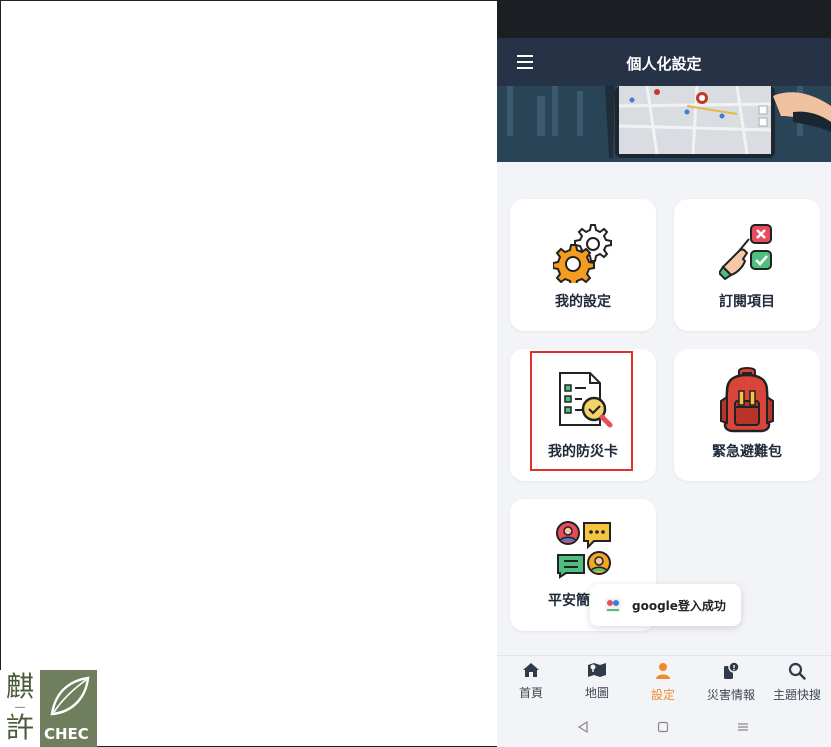  I want to click on logo-char-bottom: 許, so click(19, 727).